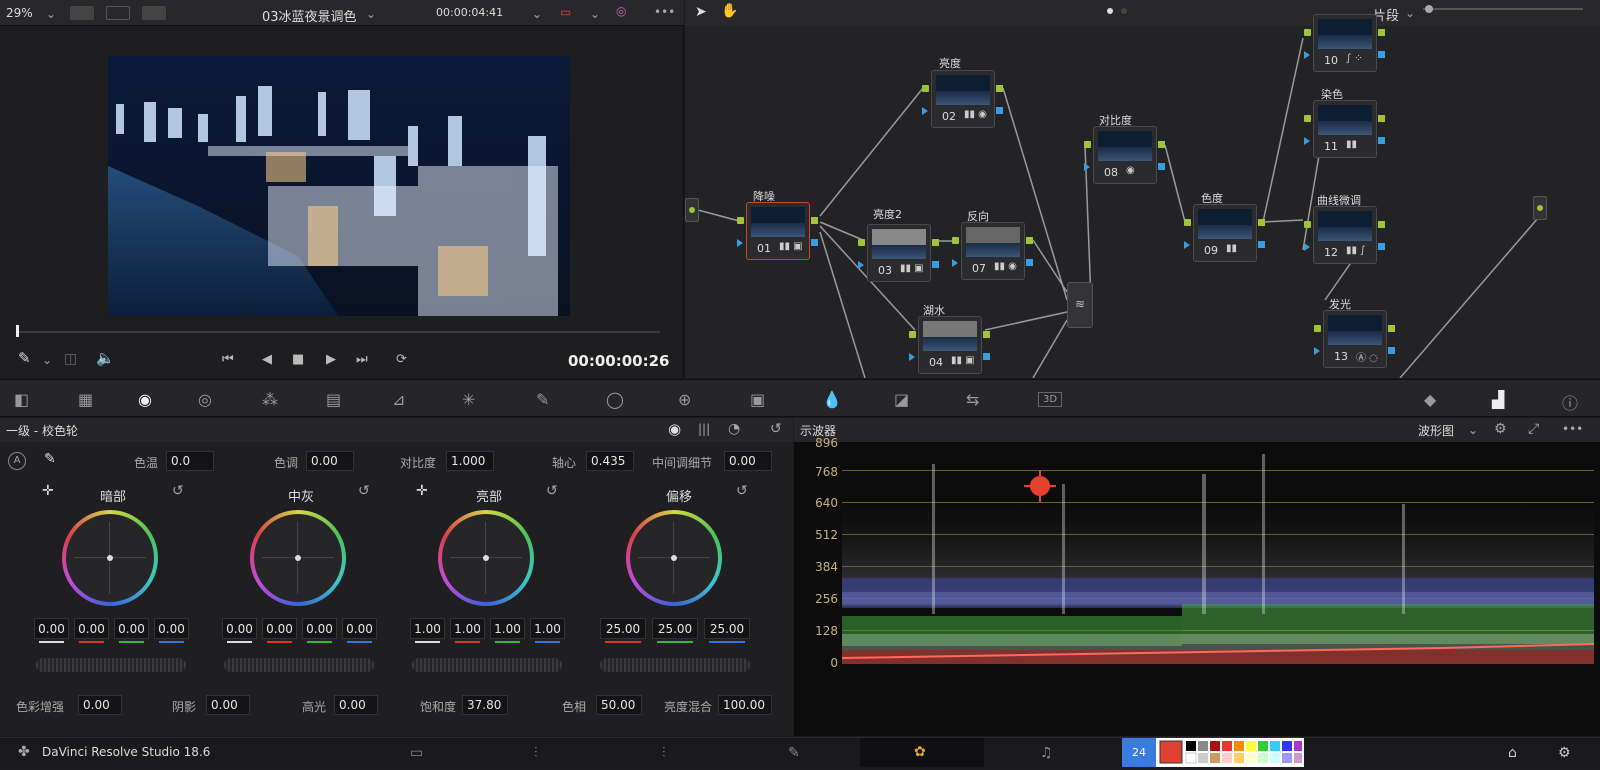 The height and width of the screenshot is (770, 1600). Describe the element at coordinates (832, 399) in the screenshot. I see `blur-icon: 💧` at that location.